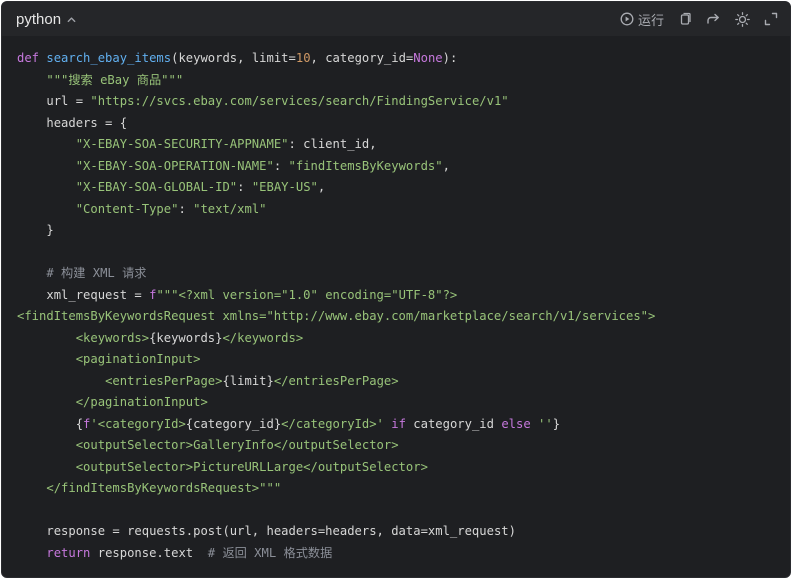  I want to click on token: None, so click(428, 58).